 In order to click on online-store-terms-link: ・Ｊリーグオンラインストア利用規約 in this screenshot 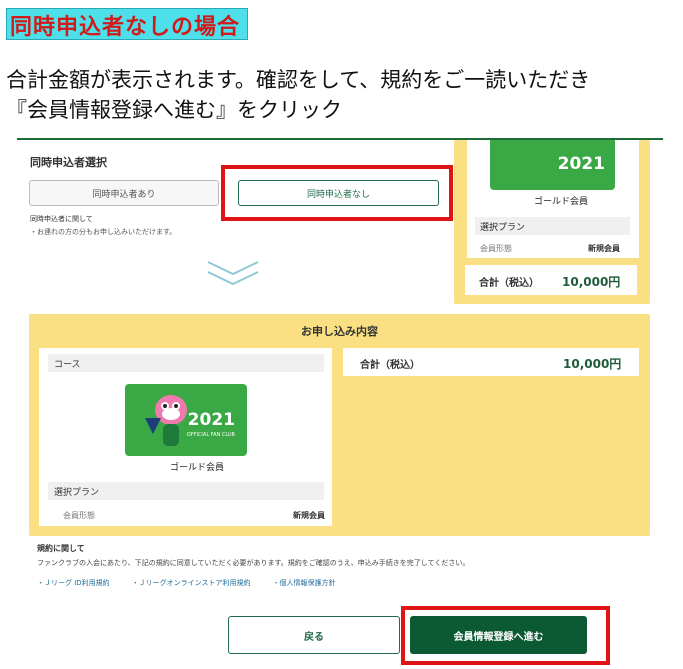, I will do `click(191, 583)`.